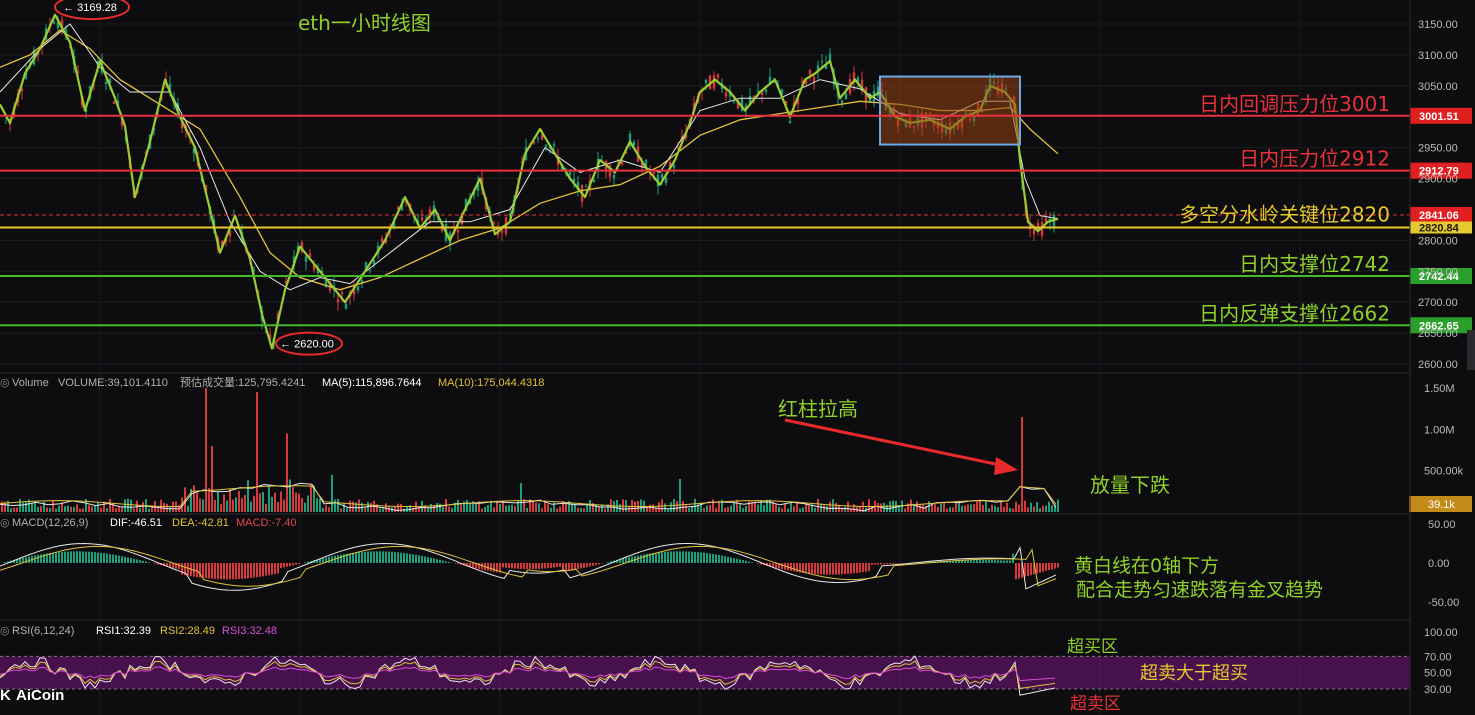 The width and height of the screenshot is (1475, 715). What do you see at coordinates (950, 110) in the screenshot?
I see `consolidation-box` at bounding box center [950, 110].